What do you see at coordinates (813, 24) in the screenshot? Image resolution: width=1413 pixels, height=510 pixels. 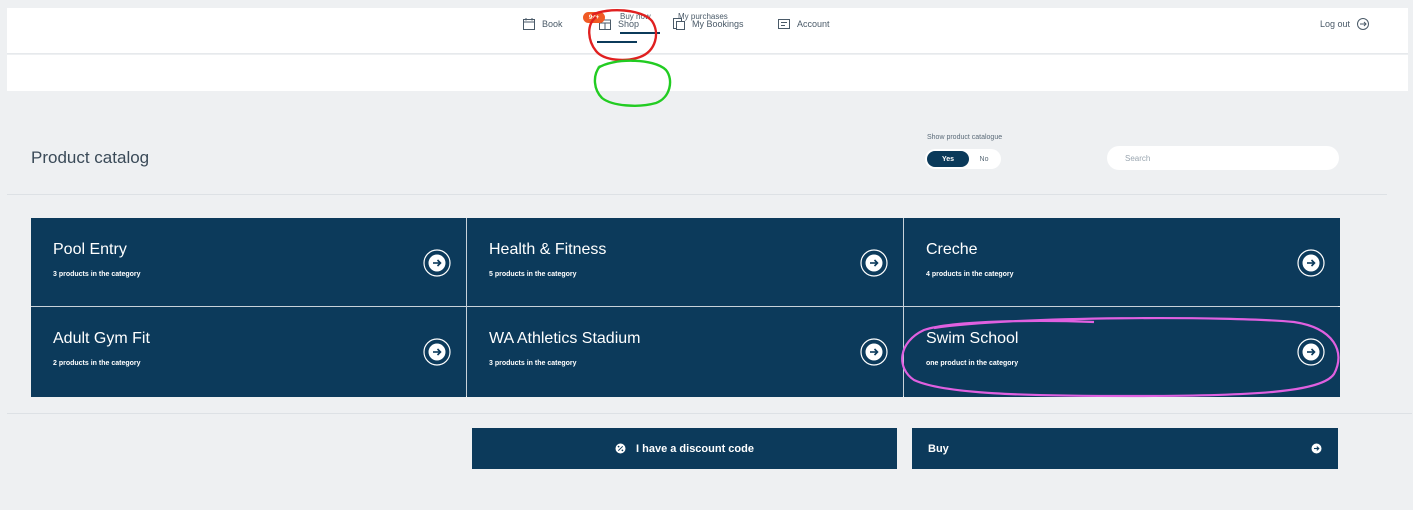 I see `nav-account-label: Account` at bounding box center [813, 24].